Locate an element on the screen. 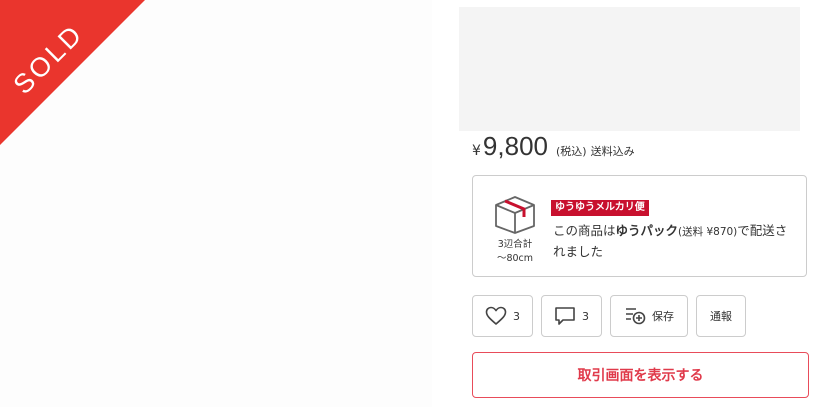  view-transaction-button: 取引画面を表示する is located at coordinates (640, 375).